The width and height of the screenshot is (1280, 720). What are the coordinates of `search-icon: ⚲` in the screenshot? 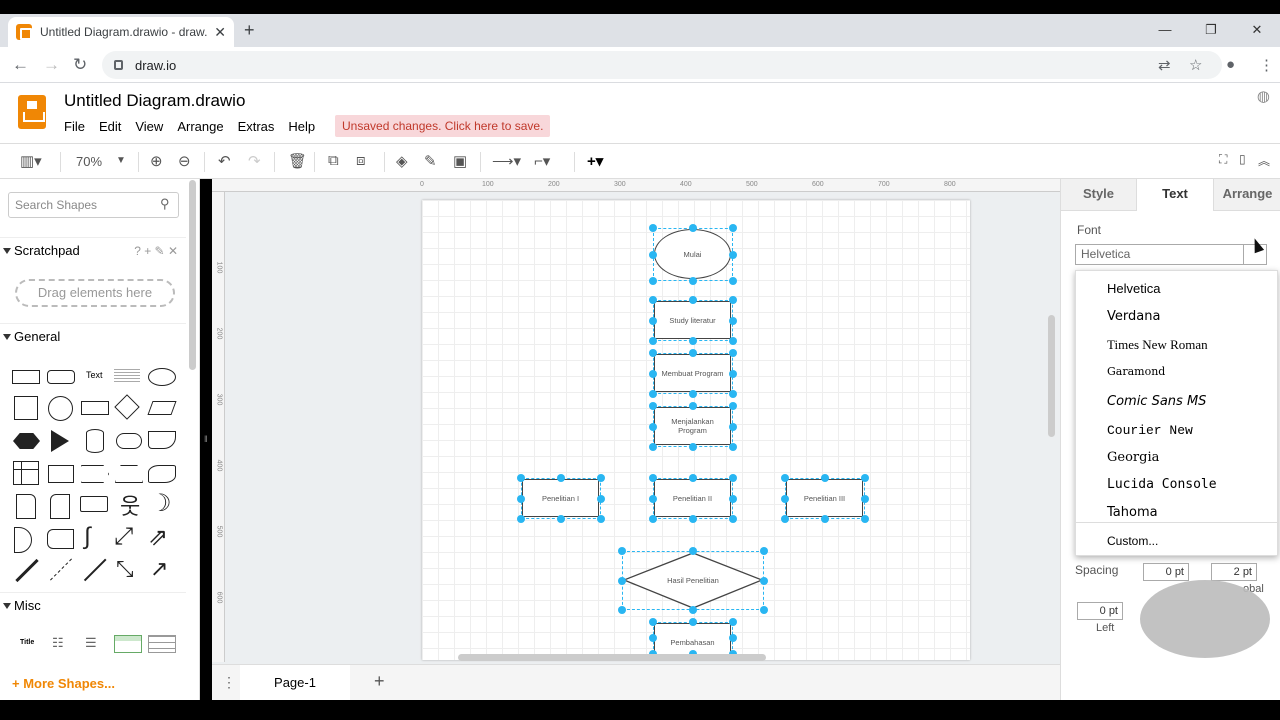 It's located at (165, 204).